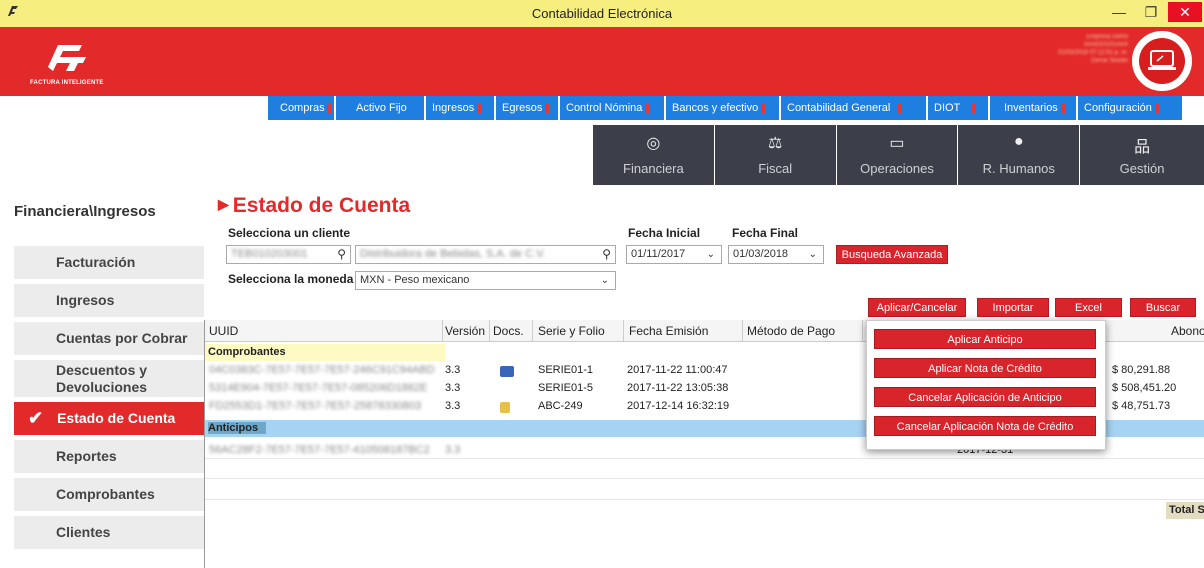  Describe the element at coordinates (566, 370) in the screenshot. I see `cell-folio: SERIE01-1` at that location.